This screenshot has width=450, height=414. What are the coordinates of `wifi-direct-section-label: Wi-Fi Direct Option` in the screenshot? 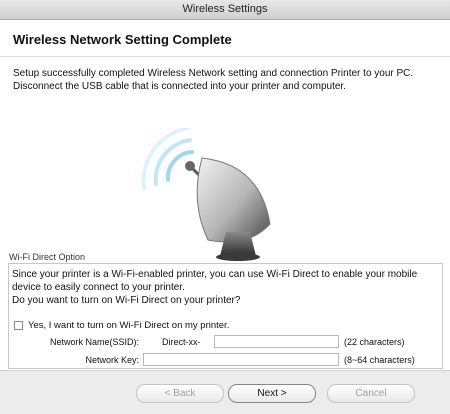 It's located at (47, 257).